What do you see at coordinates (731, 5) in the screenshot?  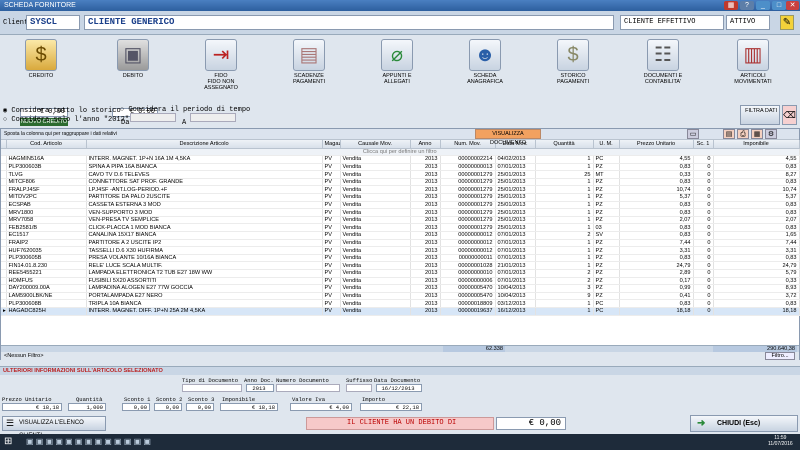 I see `app-icon-red: ▦` at bounding box center [731, 5].